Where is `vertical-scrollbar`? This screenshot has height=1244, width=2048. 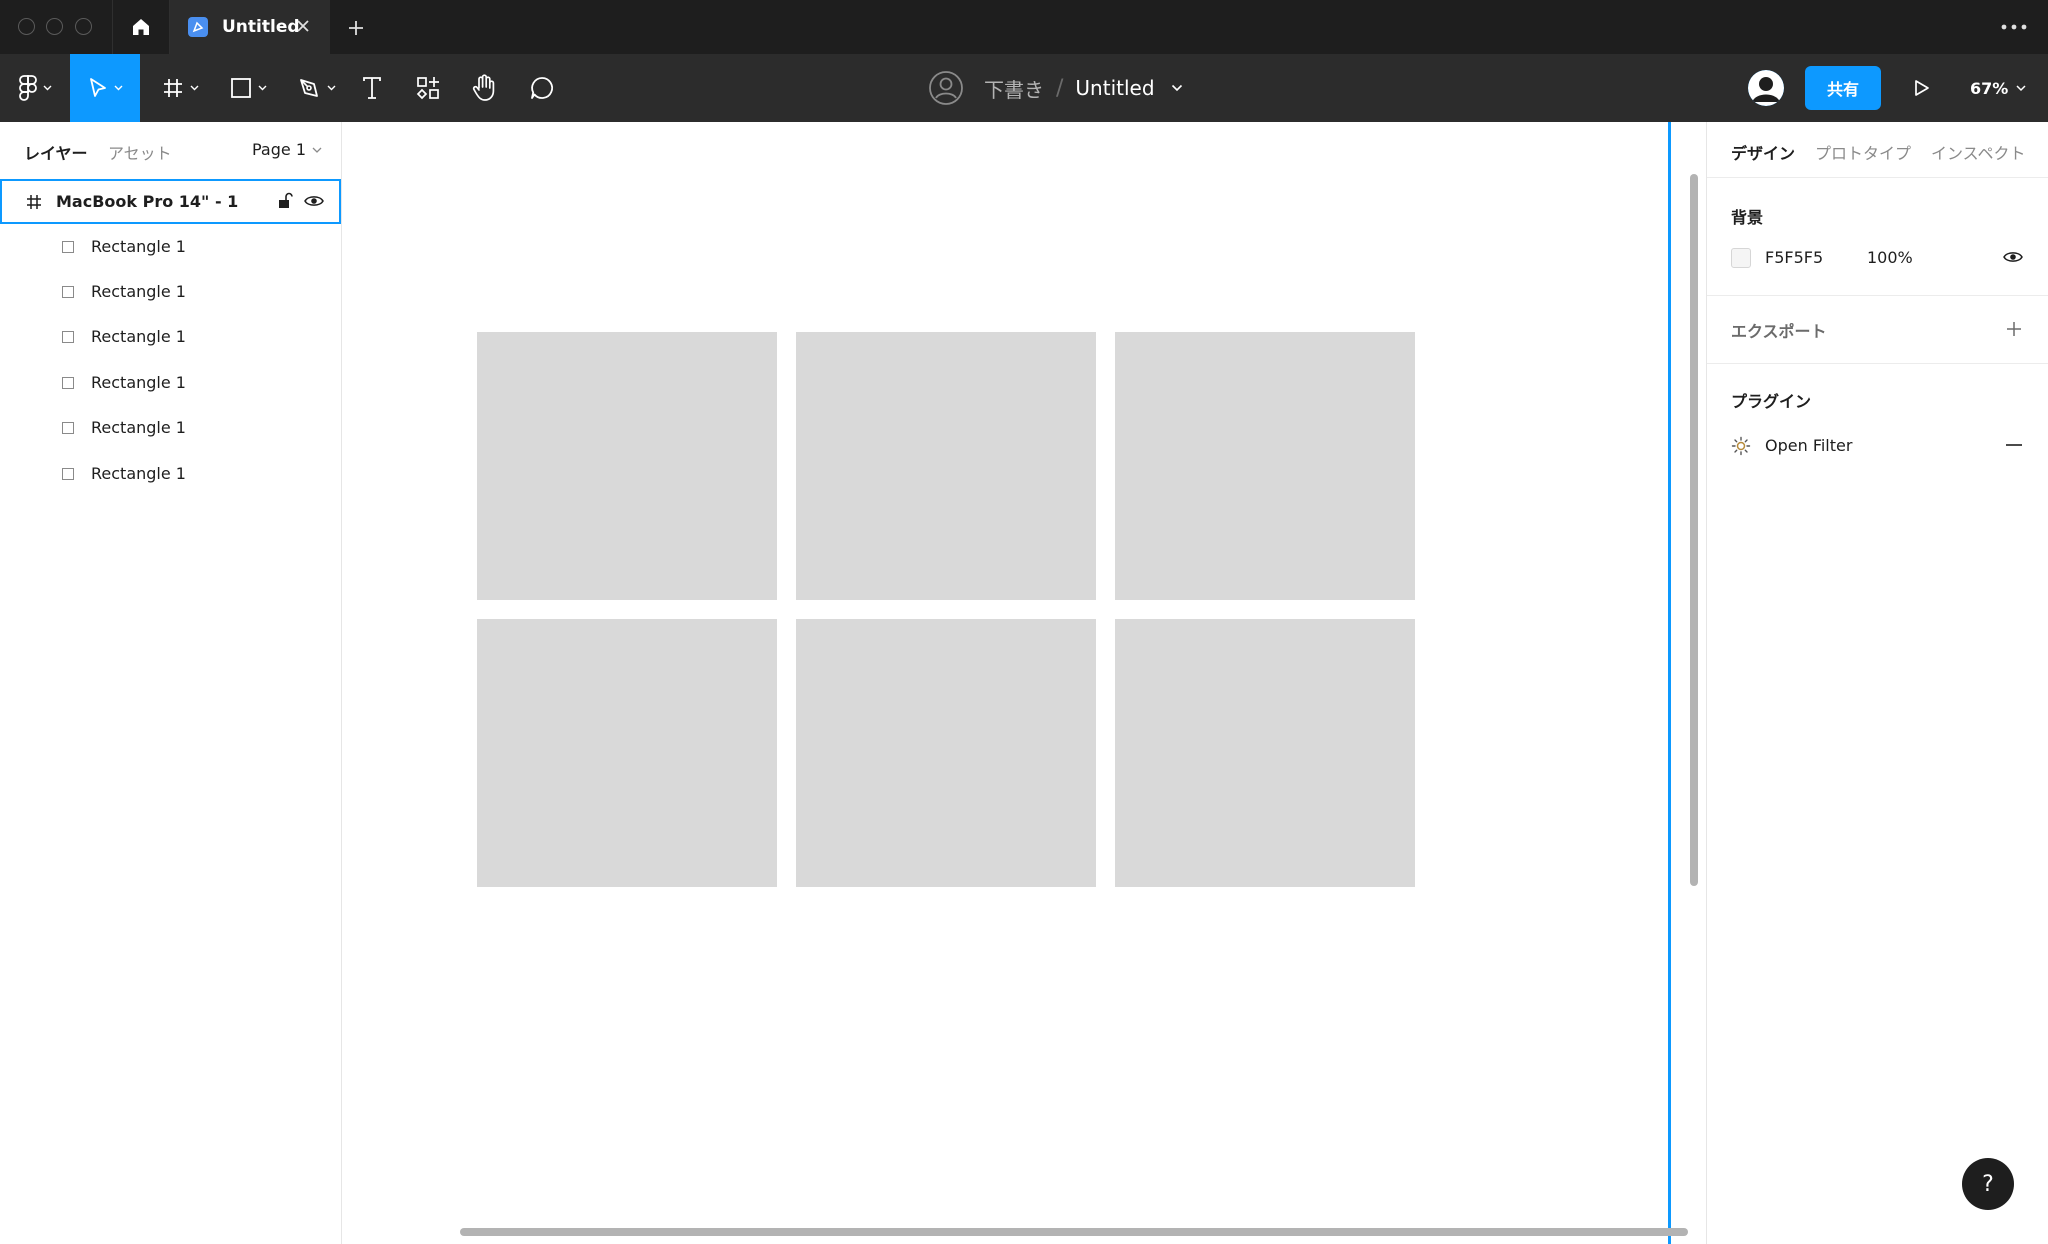
vertical-scrollbar is located at coordinates (1694, 530).